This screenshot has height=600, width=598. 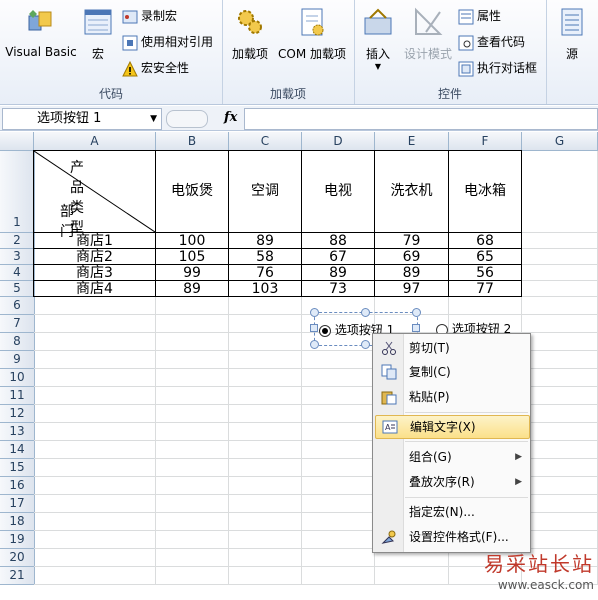 I want to click on row-header-17: 17, so click(x=17, y=504).